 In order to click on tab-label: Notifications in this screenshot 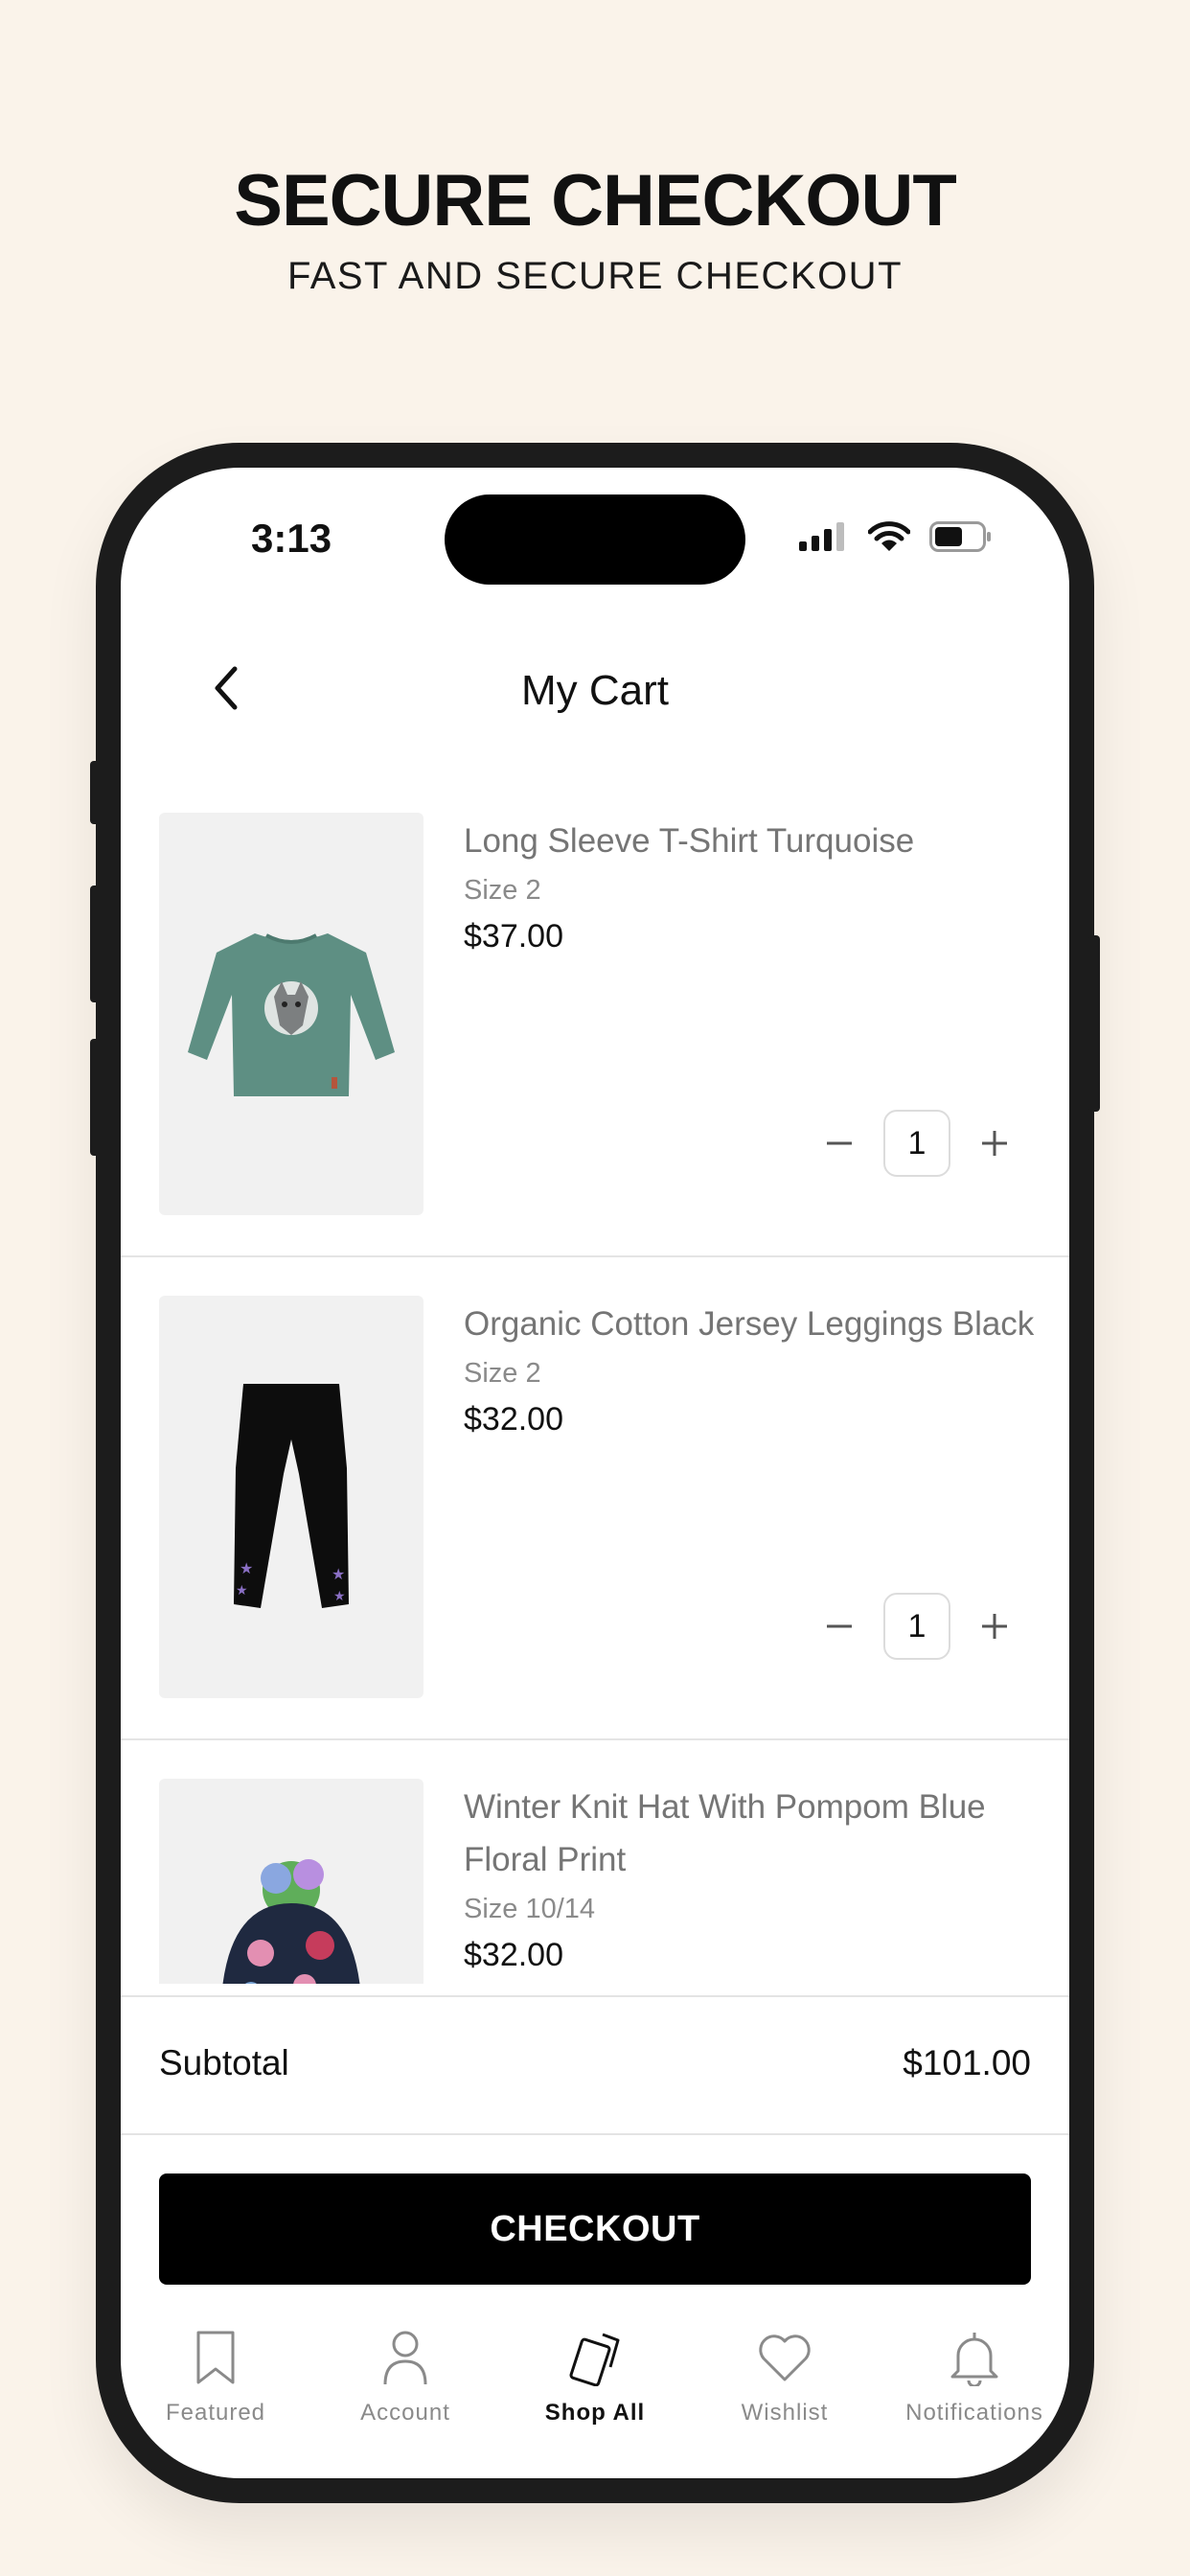, I will do `click(974, 2413)`.